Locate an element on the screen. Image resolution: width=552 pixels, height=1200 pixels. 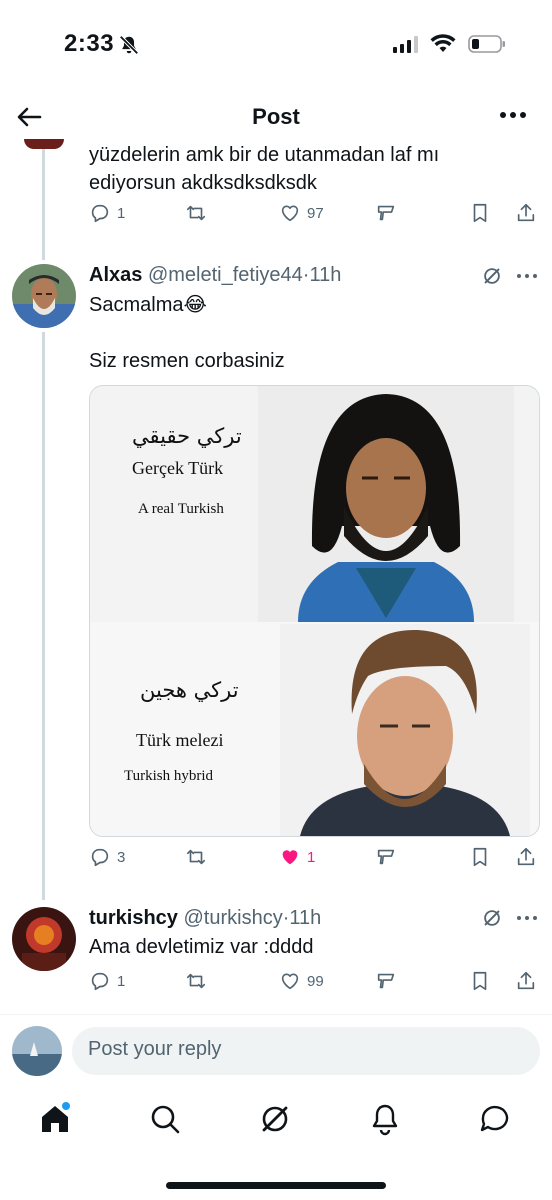
like-button: 1 is located at coordinates (297, 857).